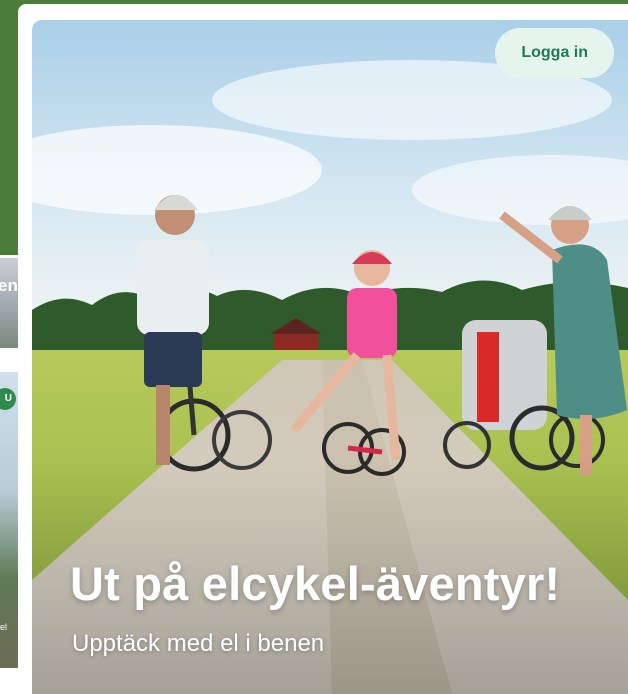 This screenshot has width=628, height=694. What do you see at coordinates (9, 285) in the screenshot?
I see `background-card-title: en` at bounding box center [9, 285].